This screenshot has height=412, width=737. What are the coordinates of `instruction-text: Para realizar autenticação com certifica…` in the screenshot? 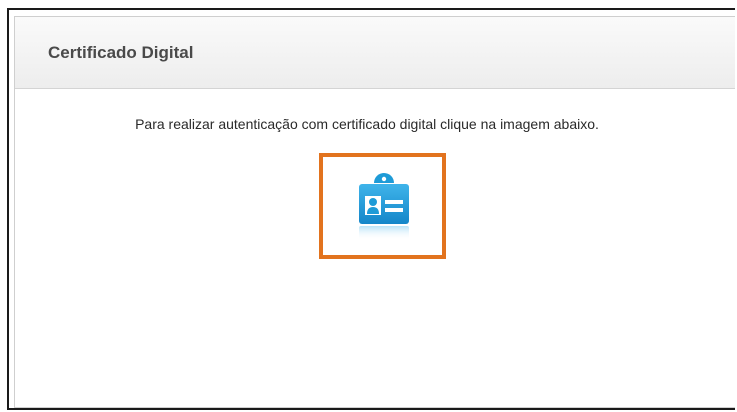 It's located at (367, 124).